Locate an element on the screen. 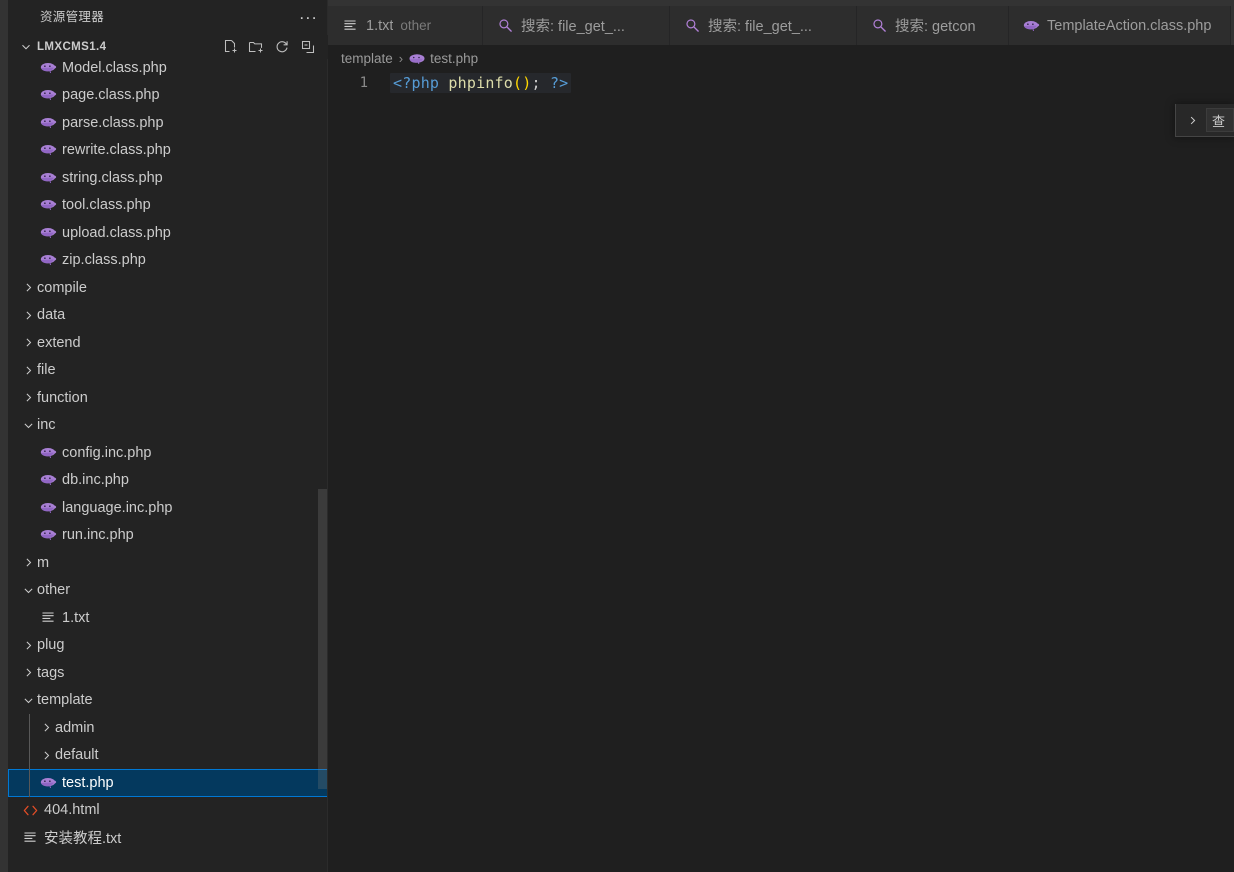 Image resolution: width=1234 pixels, height=872 pixels. tree-row-label: compile is located at coordinates (62, 287).